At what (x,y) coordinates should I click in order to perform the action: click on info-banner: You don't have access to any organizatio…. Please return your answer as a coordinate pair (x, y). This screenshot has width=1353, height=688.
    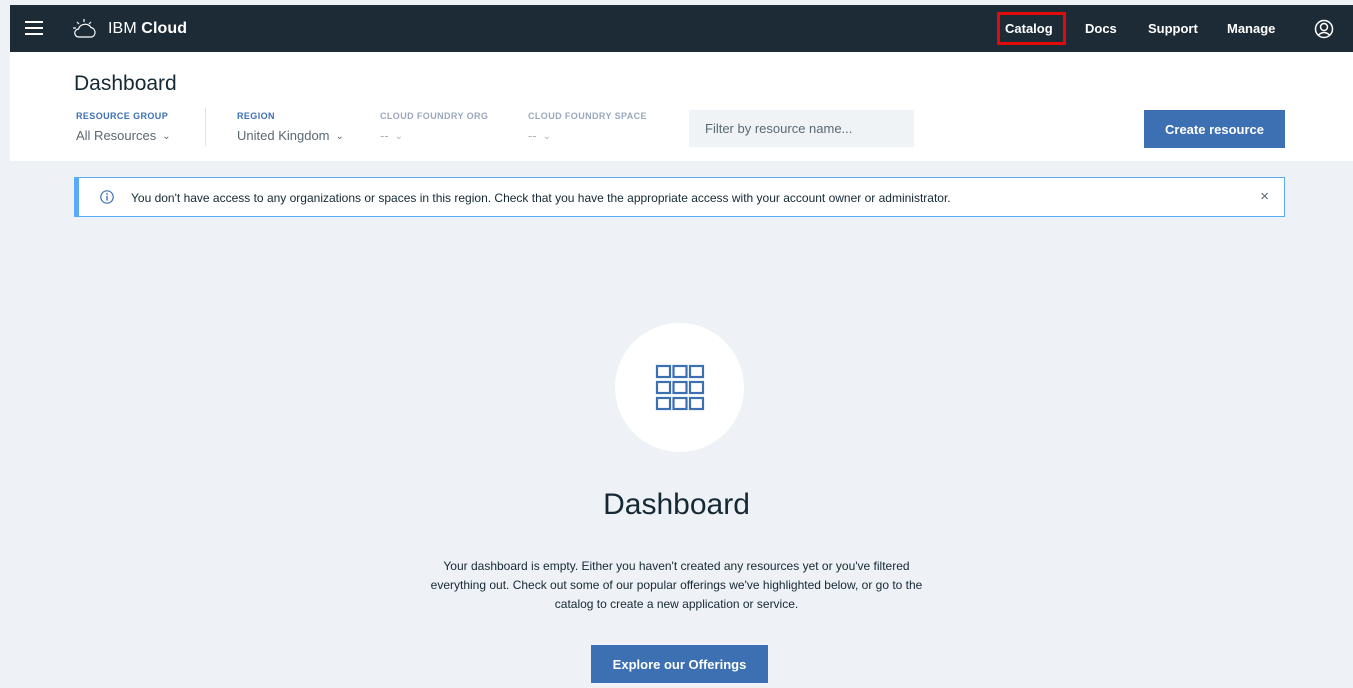
    Looking at the image, I should click on (679, 197).